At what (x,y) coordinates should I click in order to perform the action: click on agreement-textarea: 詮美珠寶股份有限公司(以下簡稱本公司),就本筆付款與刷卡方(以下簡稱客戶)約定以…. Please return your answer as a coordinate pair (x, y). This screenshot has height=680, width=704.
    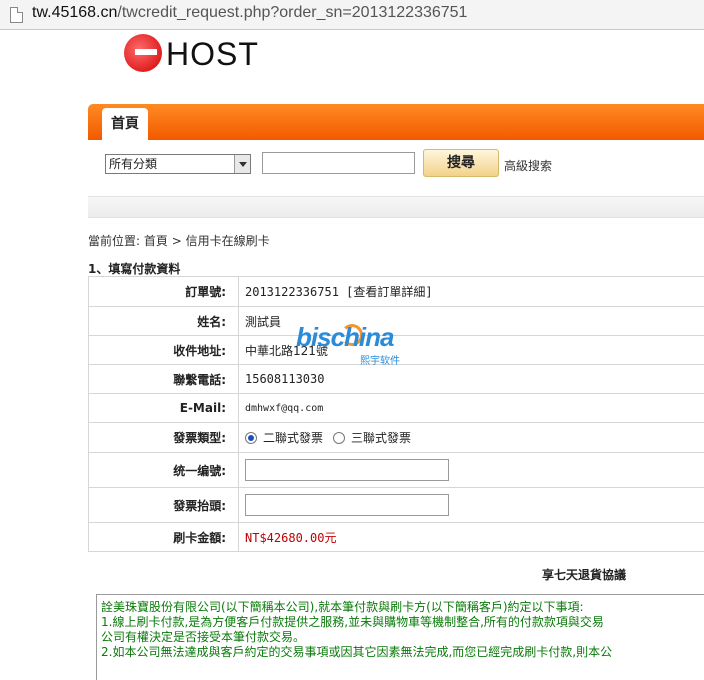
    Looking at the image, I should click on (400, 637).